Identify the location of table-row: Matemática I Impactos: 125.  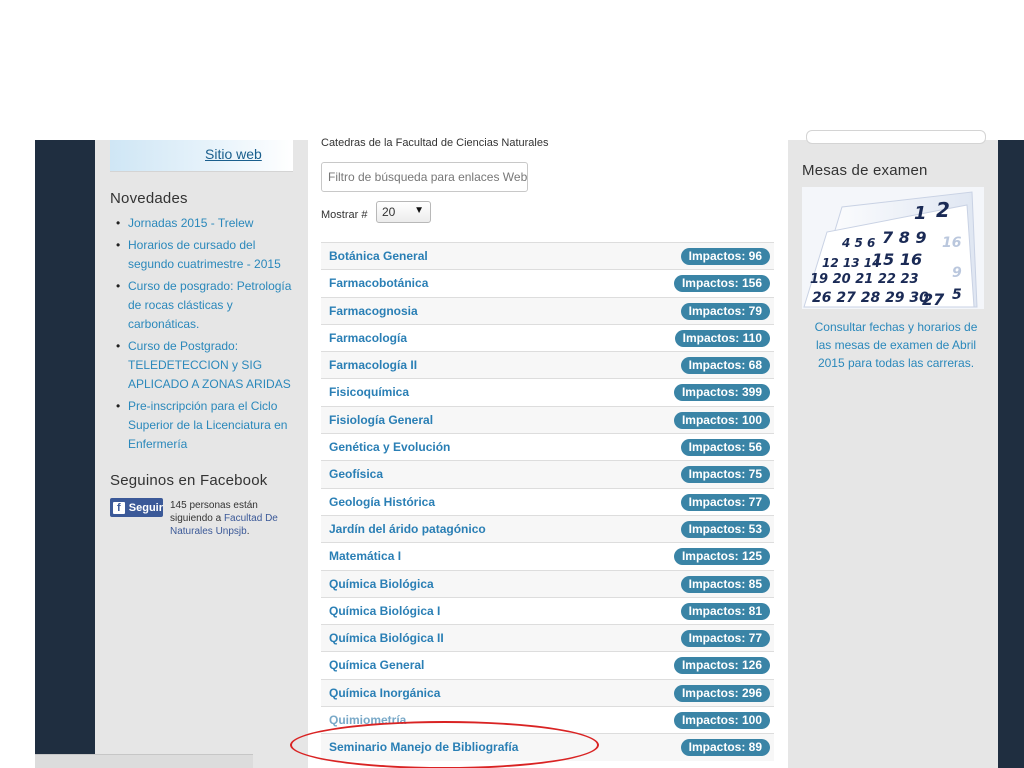
(547, 556).